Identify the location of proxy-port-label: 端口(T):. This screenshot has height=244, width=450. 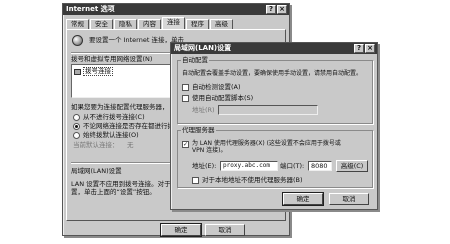
(292, 166).